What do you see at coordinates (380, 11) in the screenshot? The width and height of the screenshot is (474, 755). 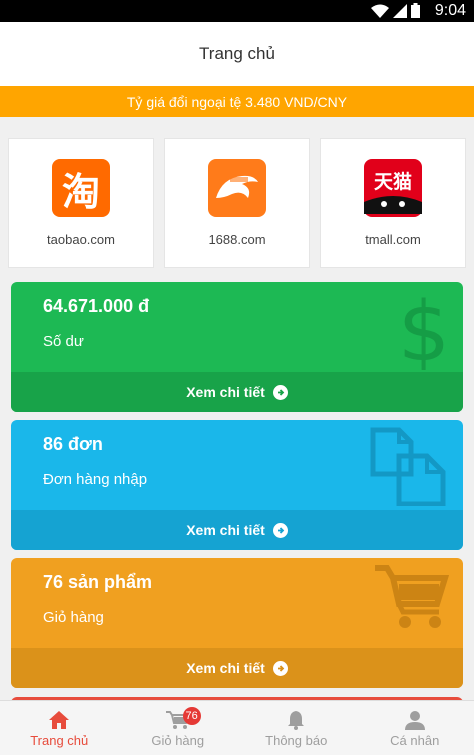 I see `wifi-icon` at bounding box center [380, 11].